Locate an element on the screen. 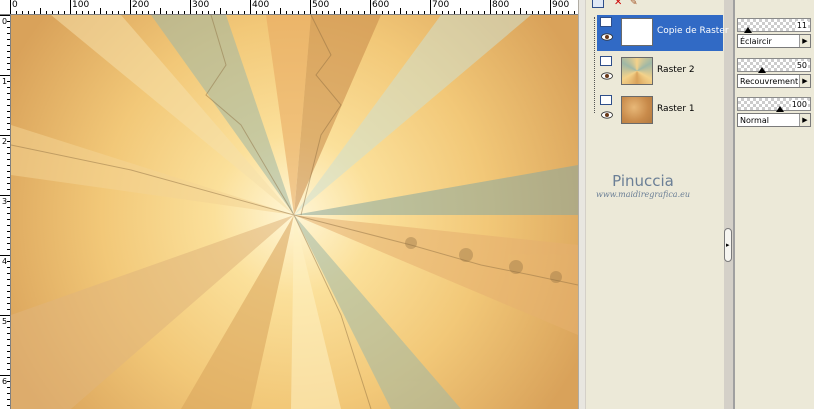 The width and height of the screenshot is (814, 409). opacity-slider: 11 is located at coordinates (774, 25).